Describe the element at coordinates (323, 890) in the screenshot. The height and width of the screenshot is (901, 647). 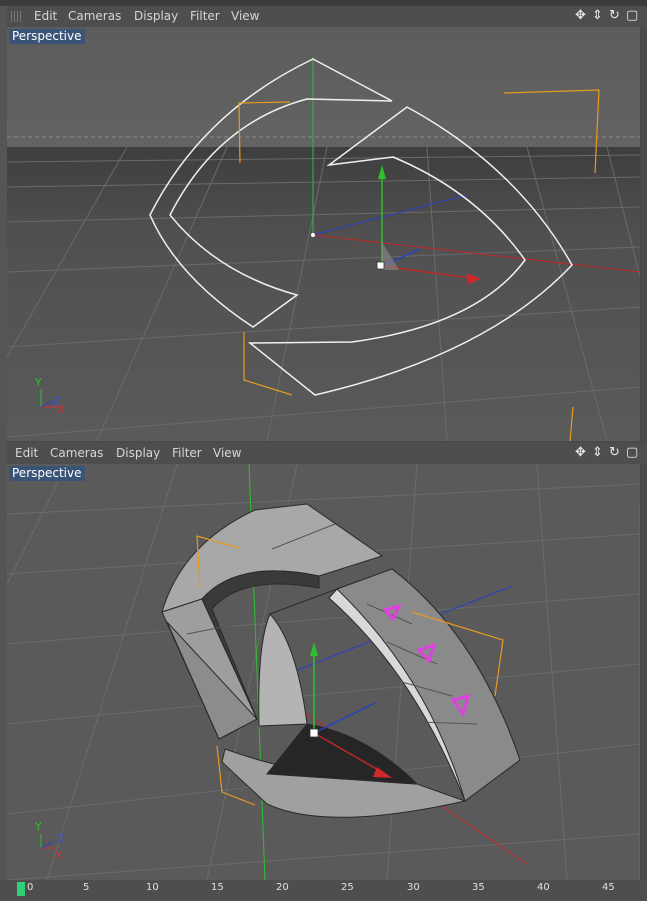
I see `timeline-bar: 0 5 10 15 20 25 30 35 40 45` at that location.